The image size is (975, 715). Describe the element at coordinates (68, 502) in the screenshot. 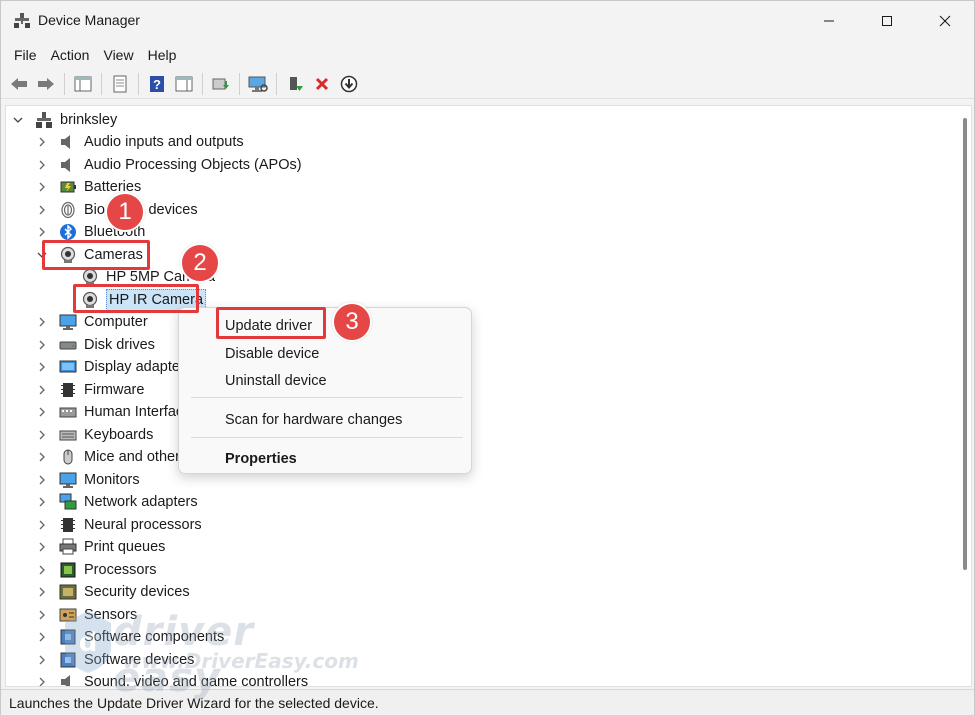

I see `network-icon` at that location.